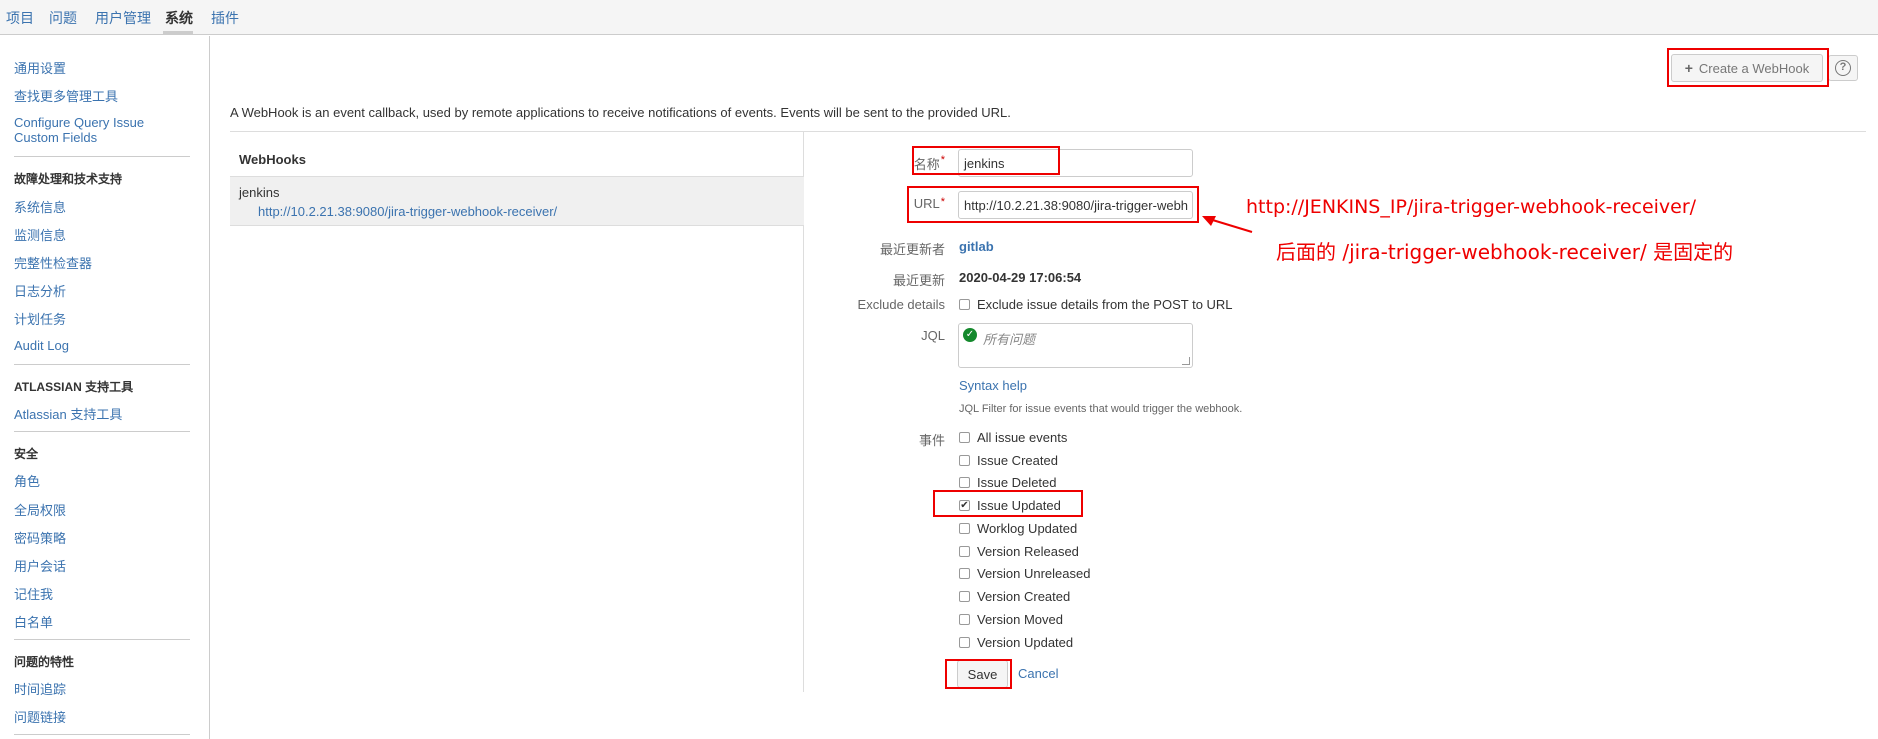  I want to click on sidebar-item-system-info: 系统信息, so click(40, 206).